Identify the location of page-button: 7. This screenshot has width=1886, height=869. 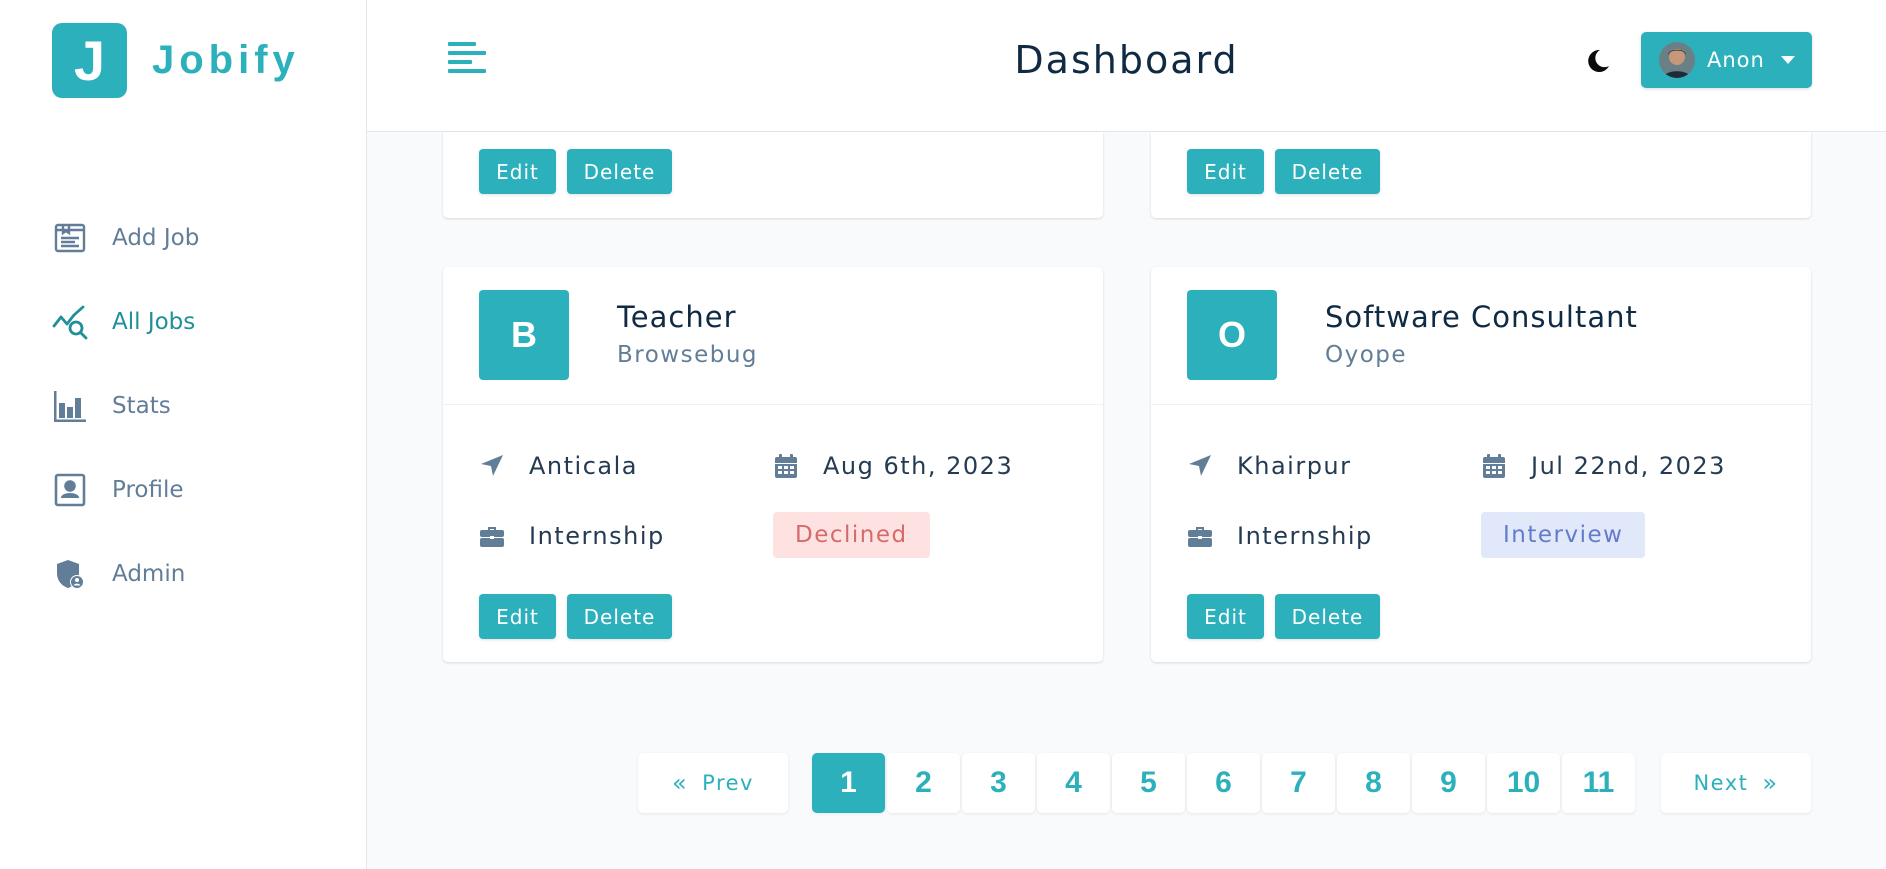
(1298, 783).